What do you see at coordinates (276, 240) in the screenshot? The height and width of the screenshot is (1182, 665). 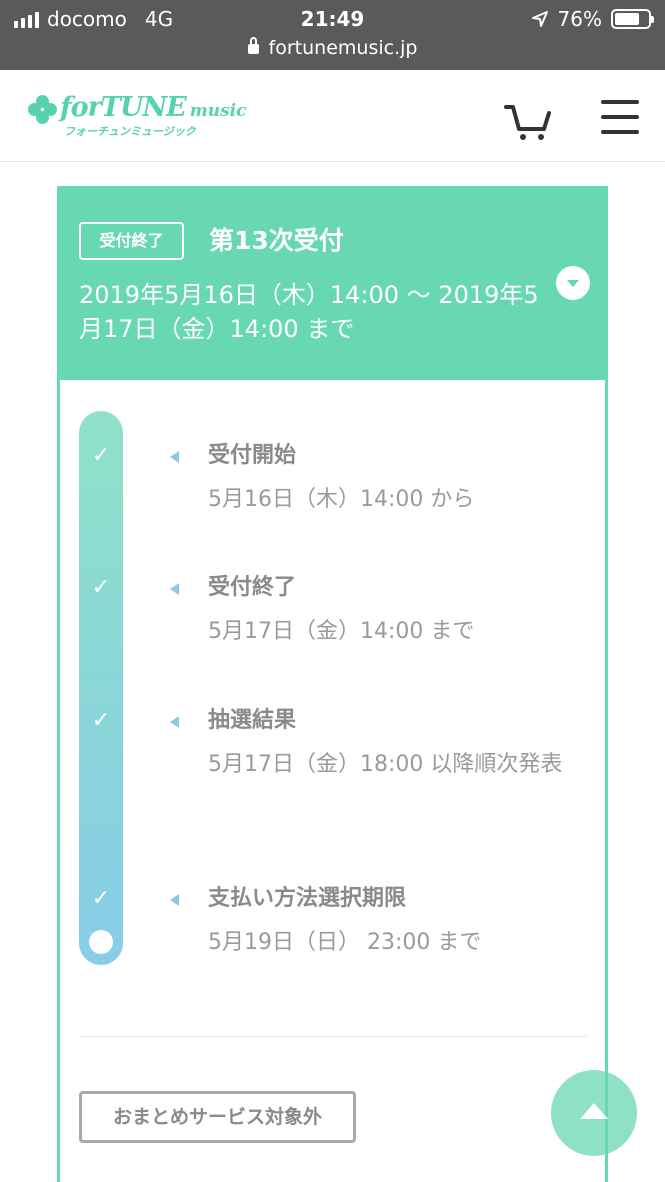 I see `round-title: 第13次受付` at bounding box center [276, 240].